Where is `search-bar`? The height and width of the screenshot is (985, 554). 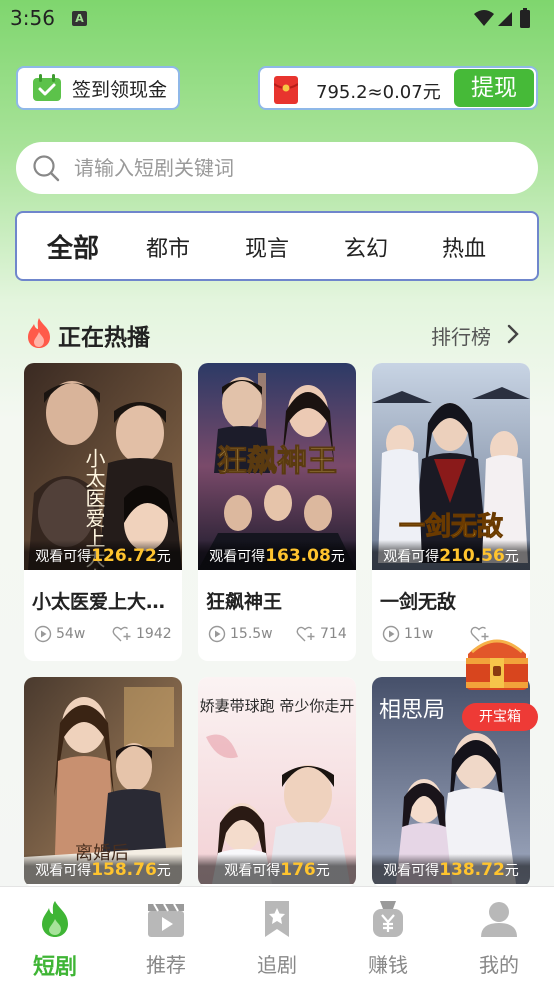 search-bar is located at coordinates (277, 168).